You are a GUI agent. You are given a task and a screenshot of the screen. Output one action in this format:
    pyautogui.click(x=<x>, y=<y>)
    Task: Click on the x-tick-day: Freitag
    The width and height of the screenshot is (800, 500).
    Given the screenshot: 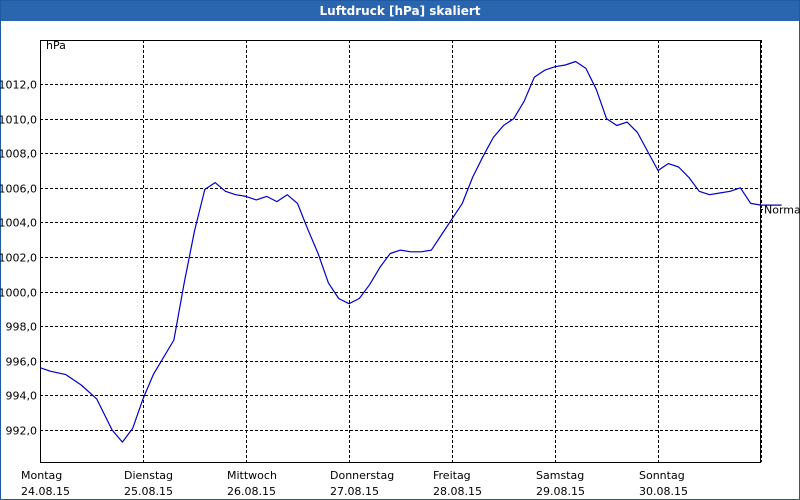 What is the action you would take?
    pyautogui.click(x=452, y=475)
    